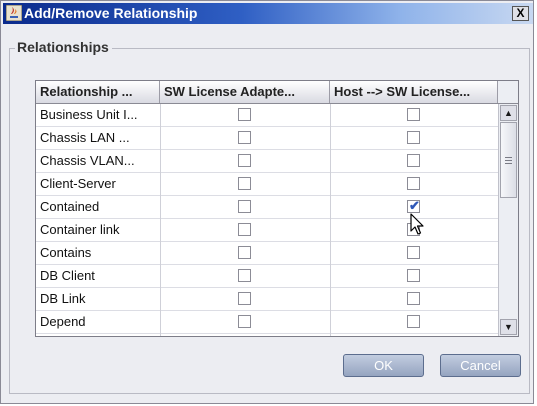 The image size is (537, 406). Describe the element at coordinates (267, 253) in the screenshot. I see `table-row: Contains` at that location.